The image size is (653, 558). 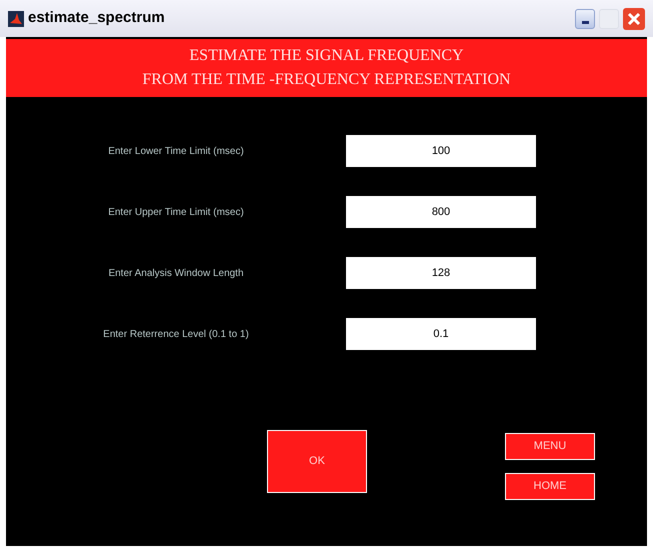 I want to click on field-label: Enter Upper Time Limit (msec), so click(x=176, y=213).